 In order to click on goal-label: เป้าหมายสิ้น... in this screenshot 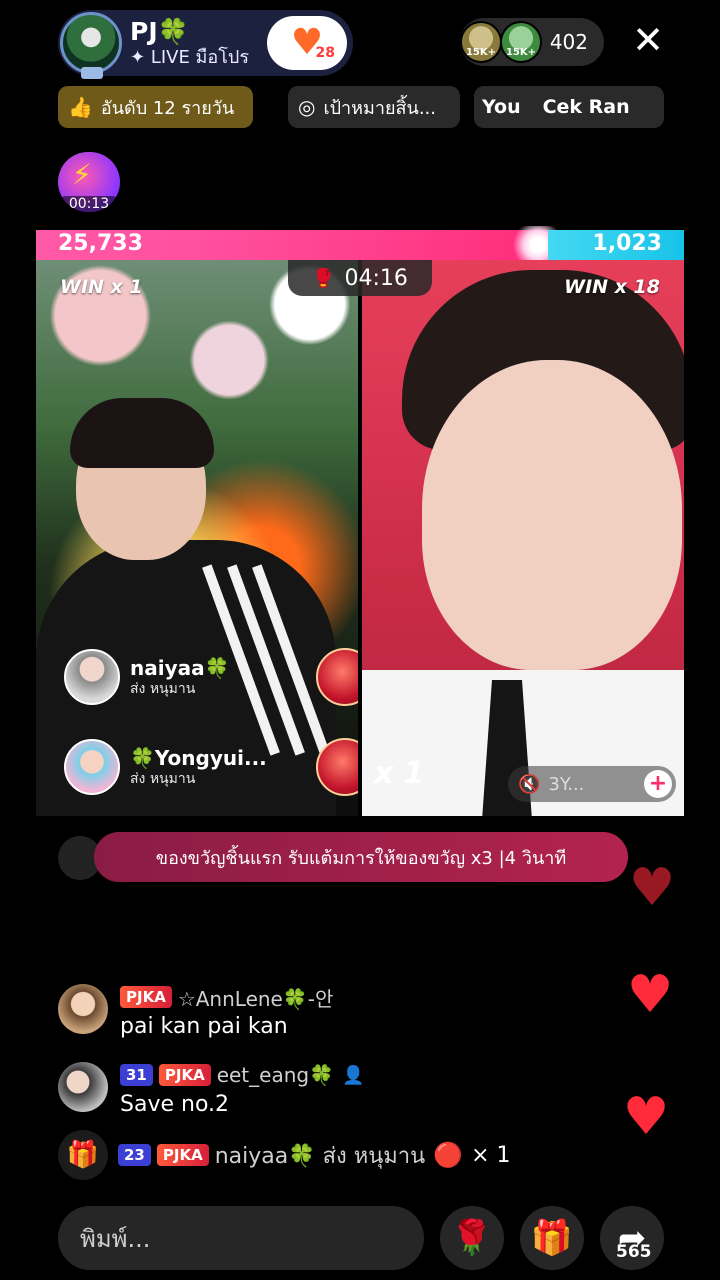, I will do `click(379, 108)`.